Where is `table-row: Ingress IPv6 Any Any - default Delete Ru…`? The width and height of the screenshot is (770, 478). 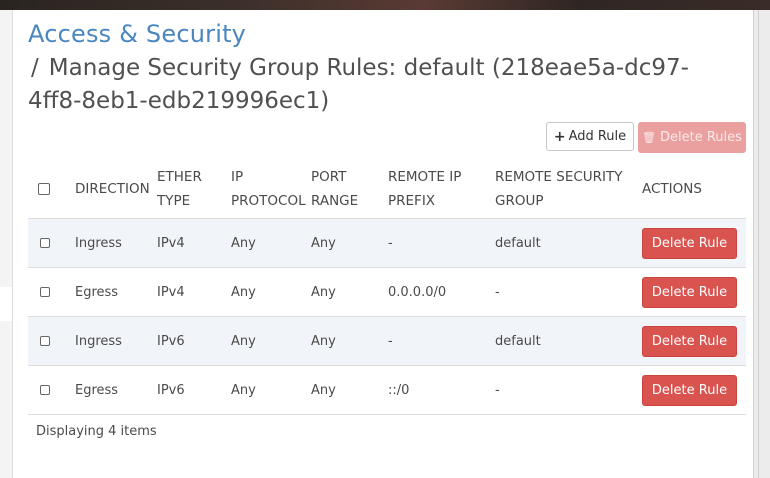
table-row: Ingress IPv6 Any Any - default Delete Ru… is located at coordinates (387, 341).